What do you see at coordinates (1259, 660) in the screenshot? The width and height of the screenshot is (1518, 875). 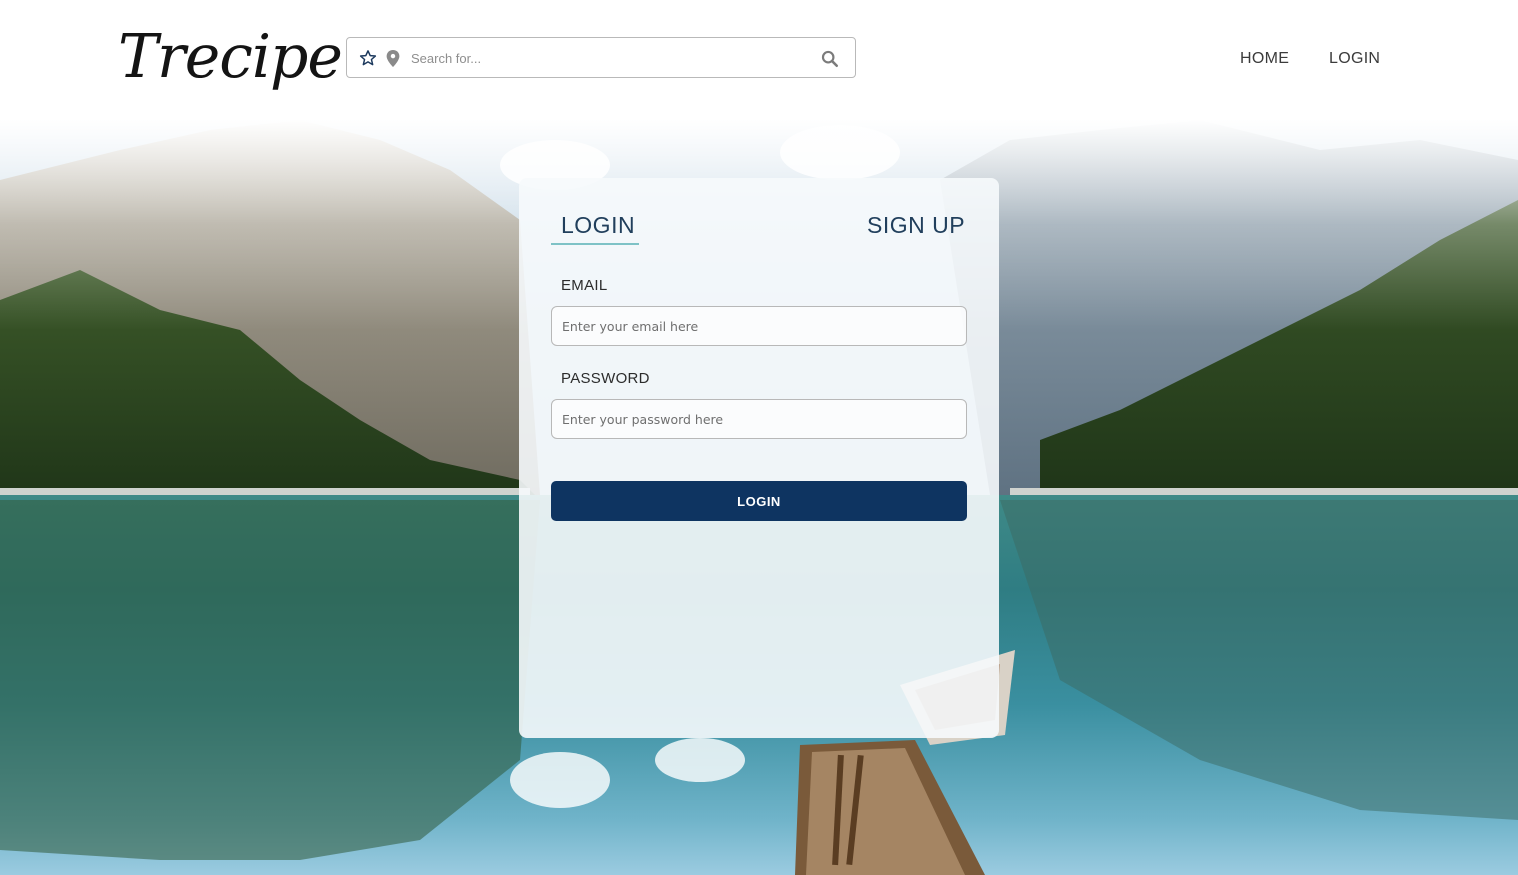 I see `right-reflection` at bounding box center [1259, 660].